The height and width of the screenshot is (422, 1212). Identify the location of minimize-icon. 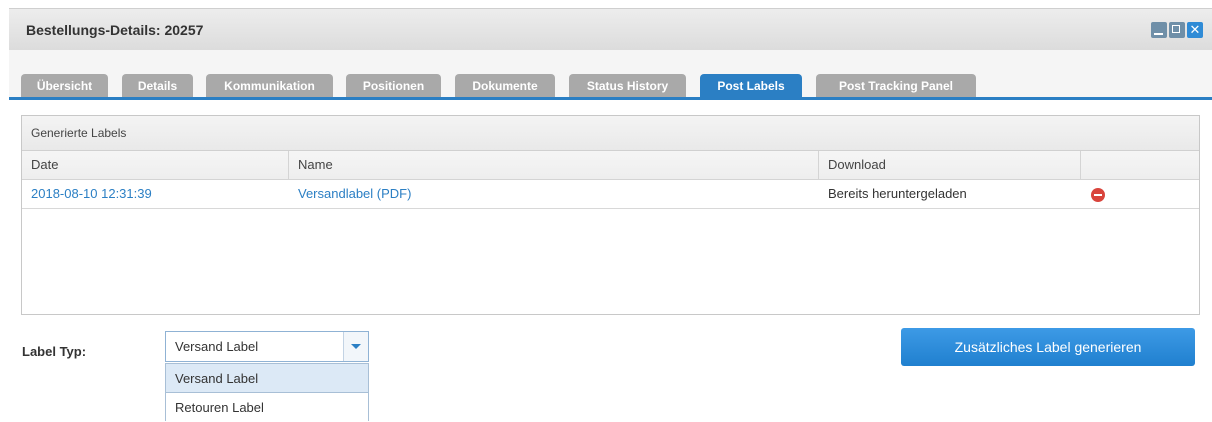
(1159, 30).